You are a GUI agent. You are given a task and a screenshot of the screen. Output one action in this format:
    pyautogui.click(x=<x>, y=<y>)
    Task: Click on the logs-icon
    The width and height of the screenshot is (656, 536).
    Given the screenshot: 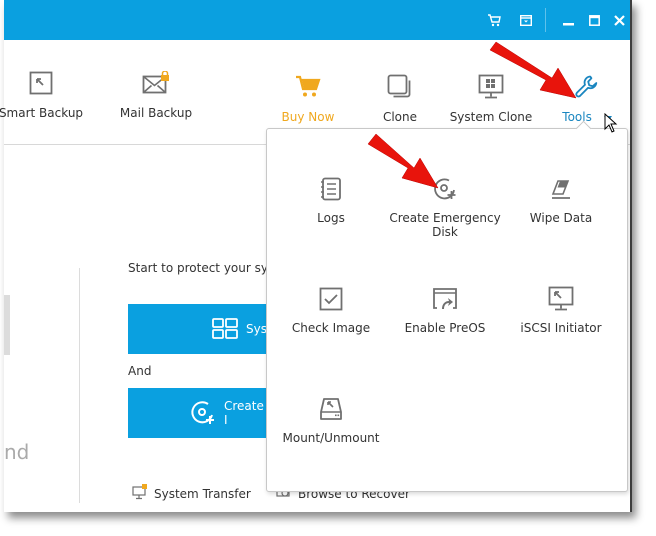 What is the action you would take?
    pyautogui.click(x=331, y=190)
    